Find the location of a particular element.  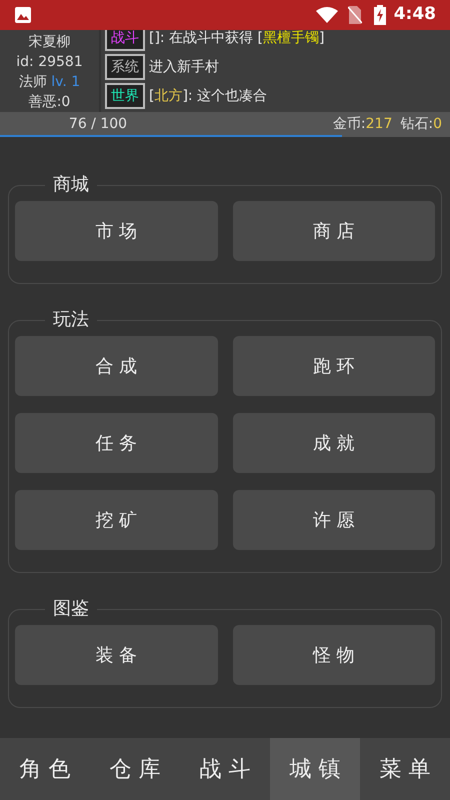

menu-button: 跑 环 is located at coordinates (333, 366).